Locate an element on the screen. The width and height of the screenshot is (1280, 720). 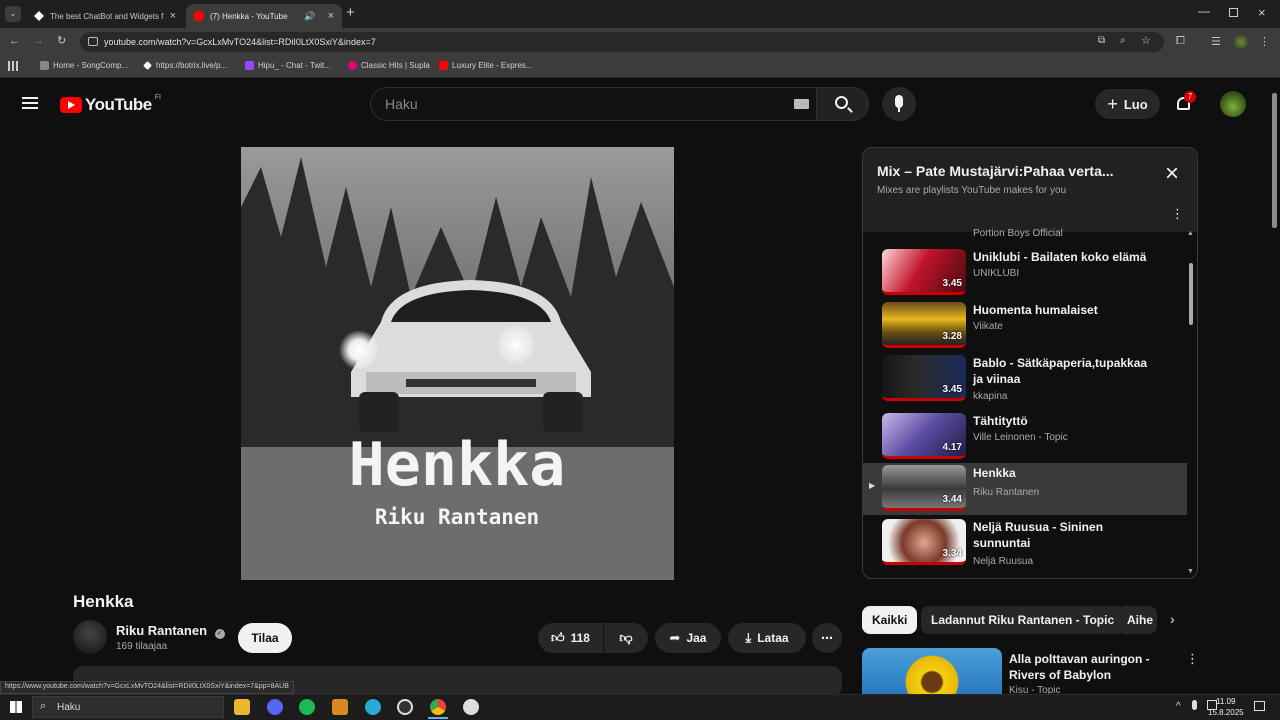
chatbot-favicon-icon is located at coordinates (39, 16).